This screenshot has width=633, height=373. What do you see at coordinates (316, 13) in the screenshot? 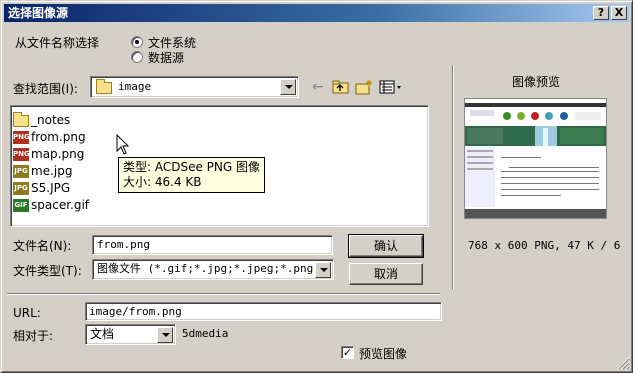
I see `title-bar: 选择图像源 ? X` at bounding box center [316, 13].